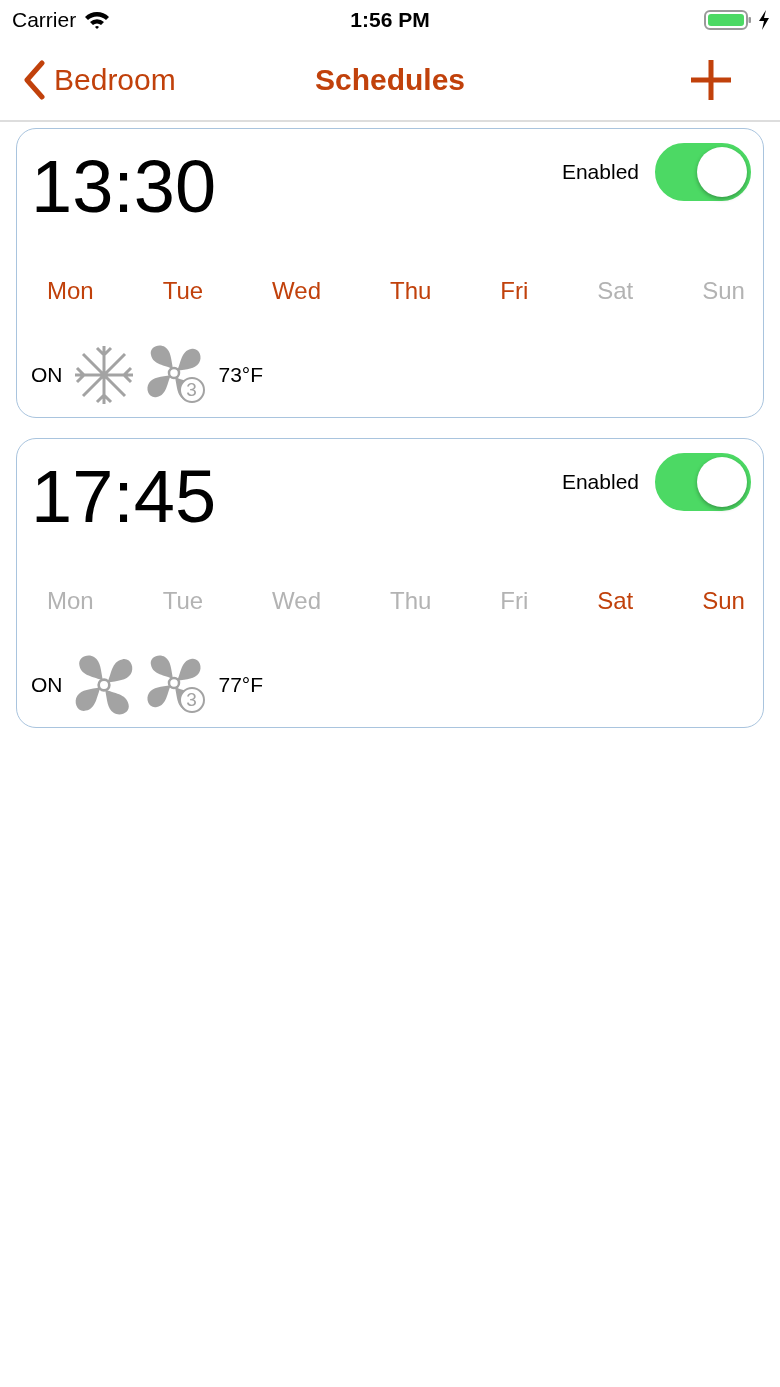  I want to click on carrier-name: Carrier, so click(44, 20).